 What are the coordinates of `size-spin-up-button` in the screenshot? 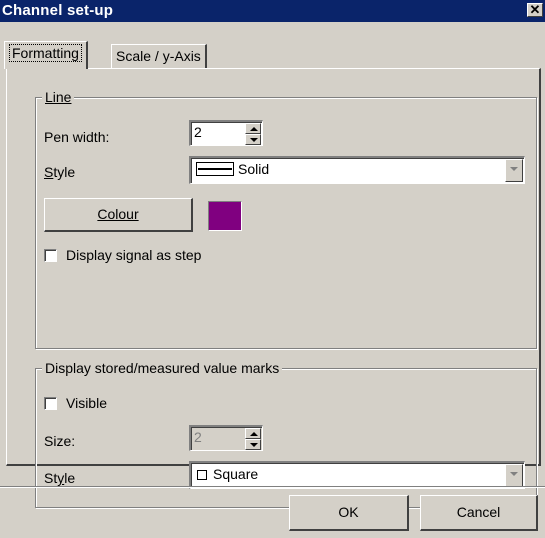 It's located at (253, 433).